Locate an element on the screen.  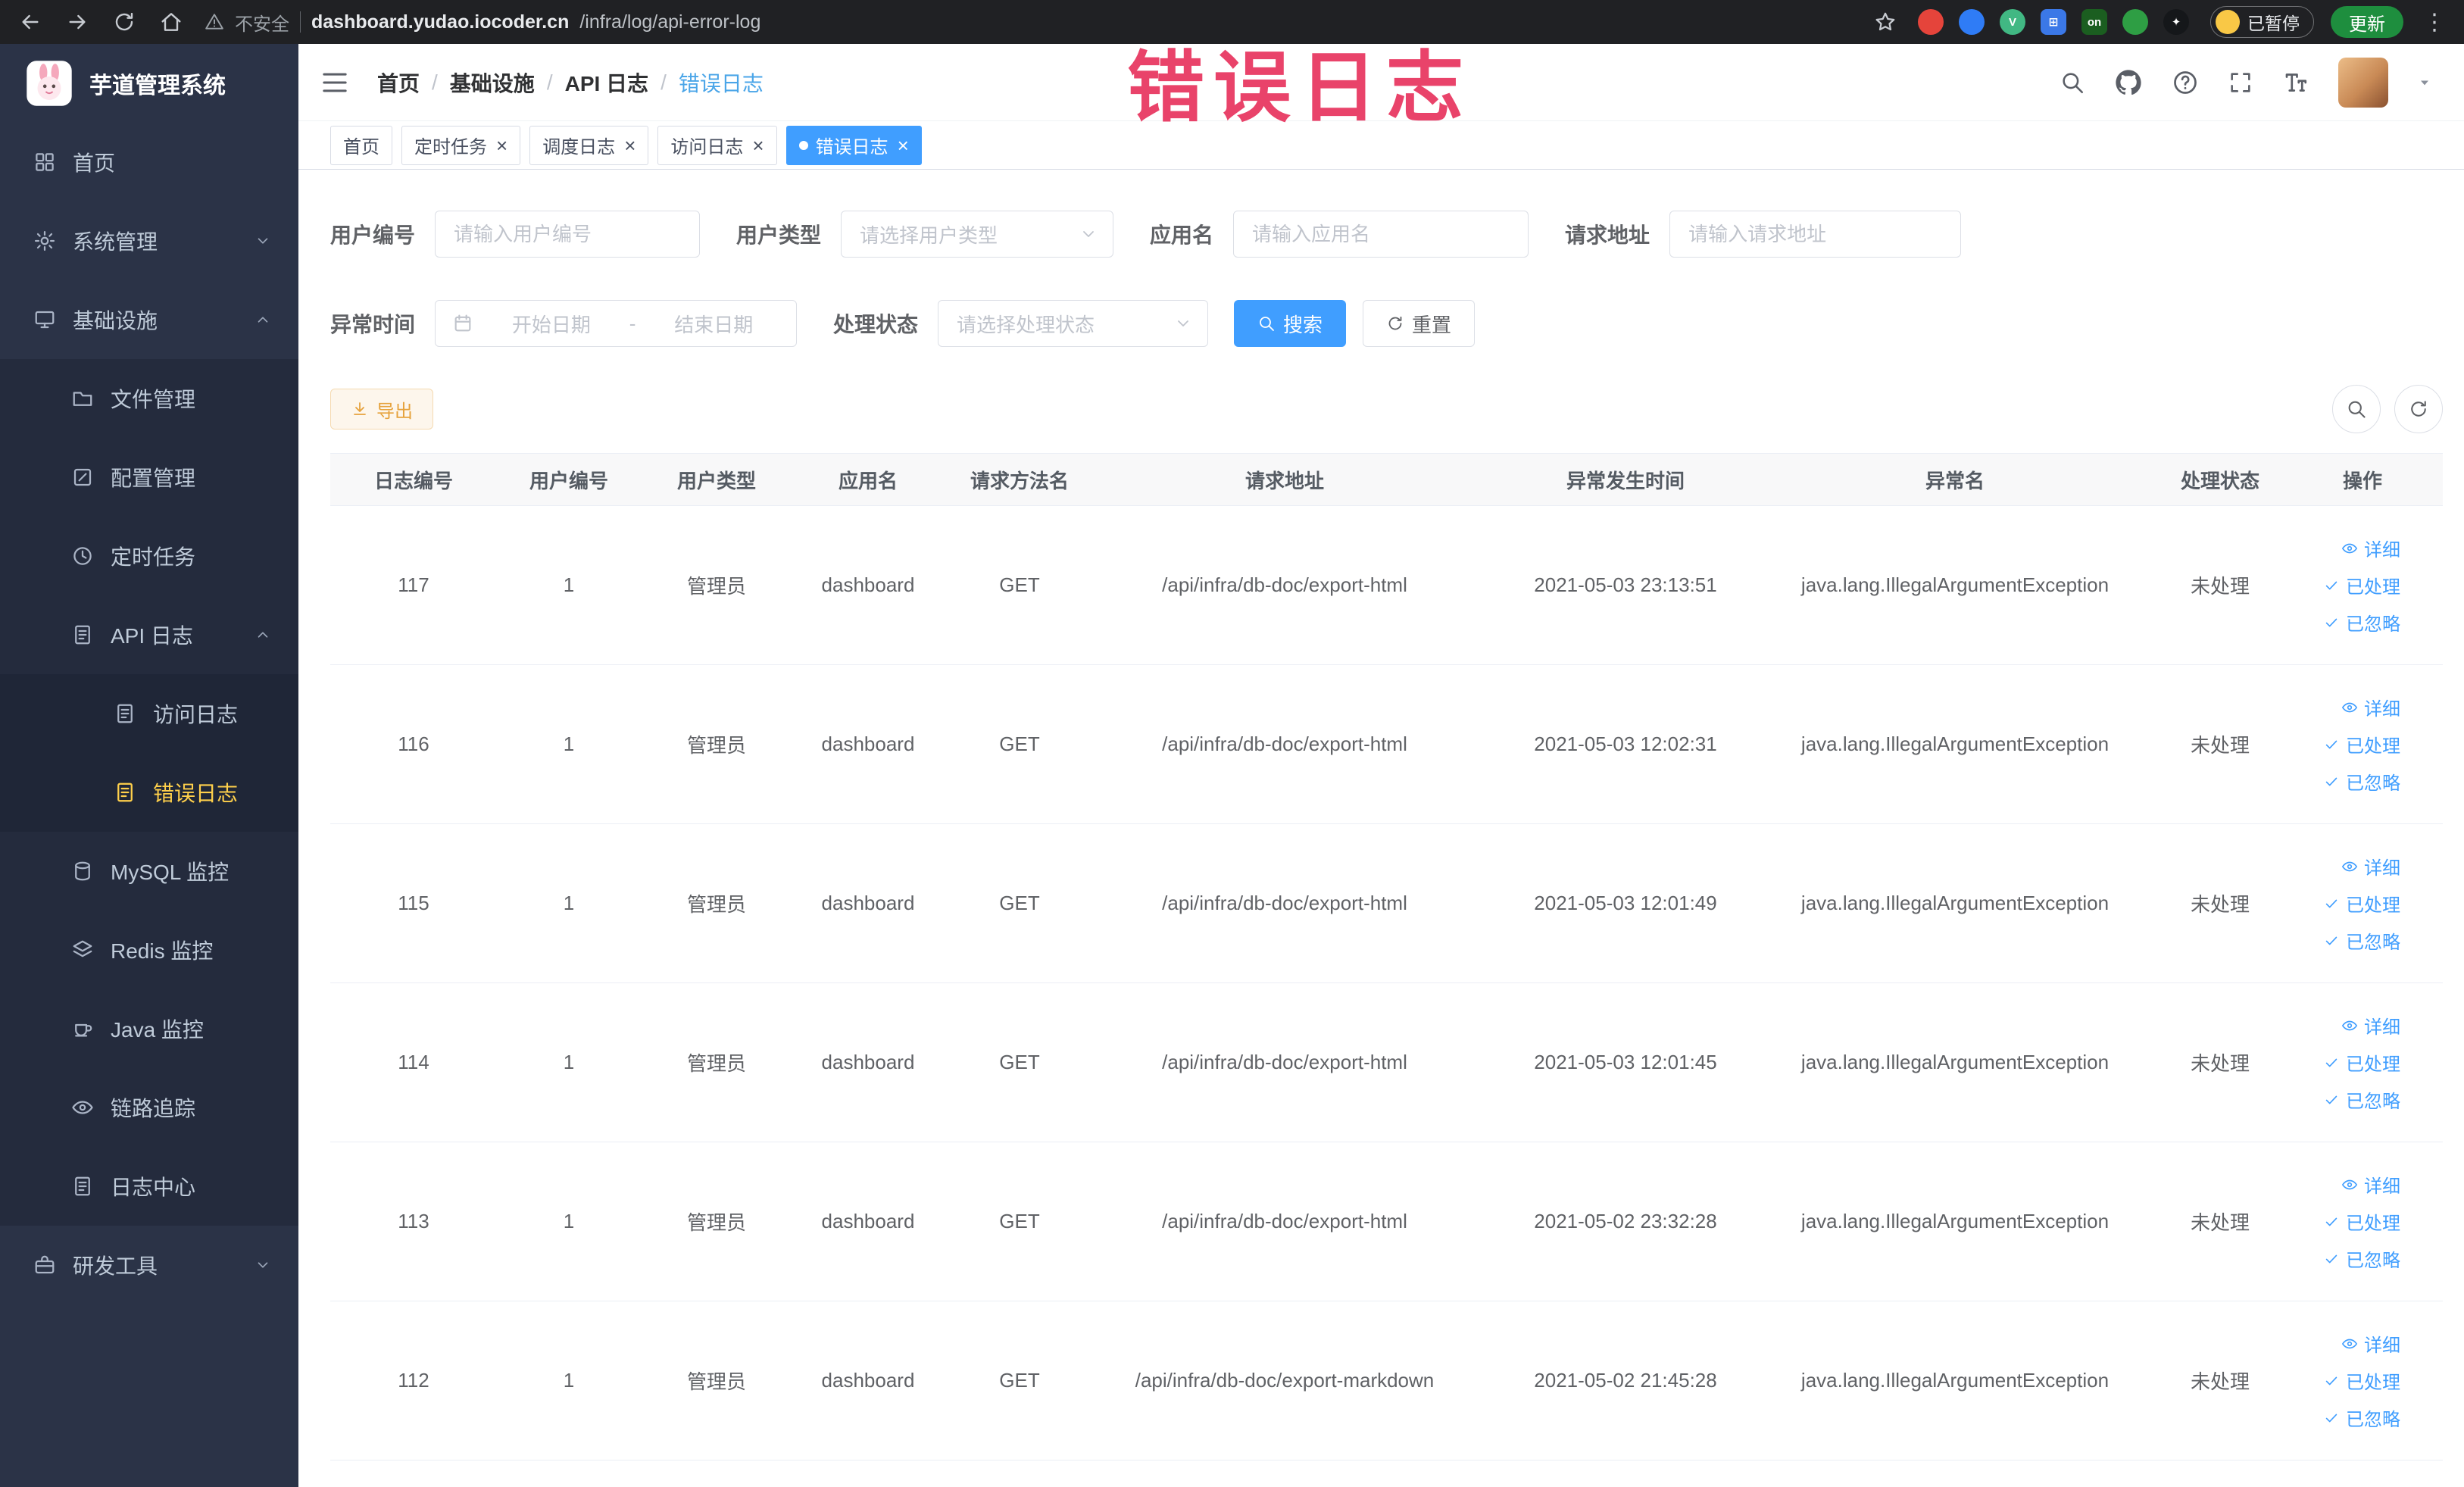
exception-time-range-picker: 开始日期 - 结束日期 is located at coordinates (616, 323).